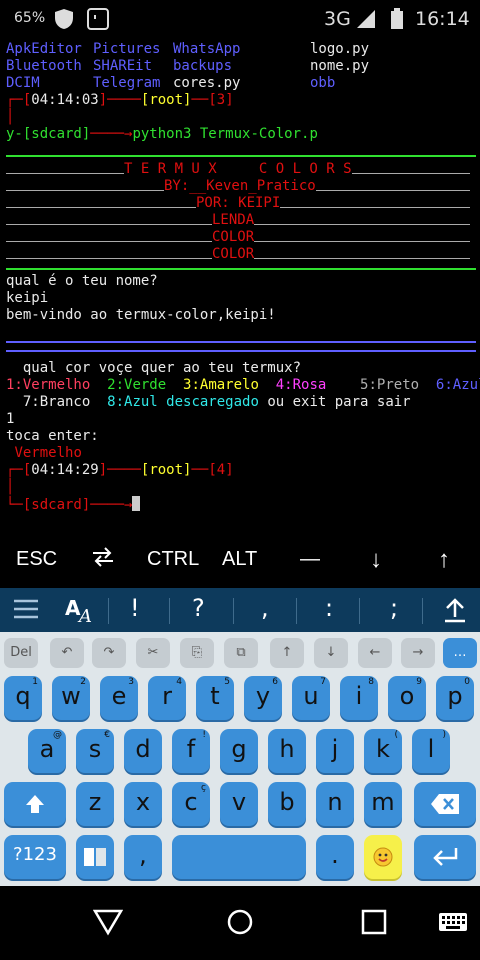 Image resolution: width=480 pixels, height=960 pixels. Describe the element at coordinates (287, 653) in the screenshot. I see `cursor-up-key: ↑` at that location.